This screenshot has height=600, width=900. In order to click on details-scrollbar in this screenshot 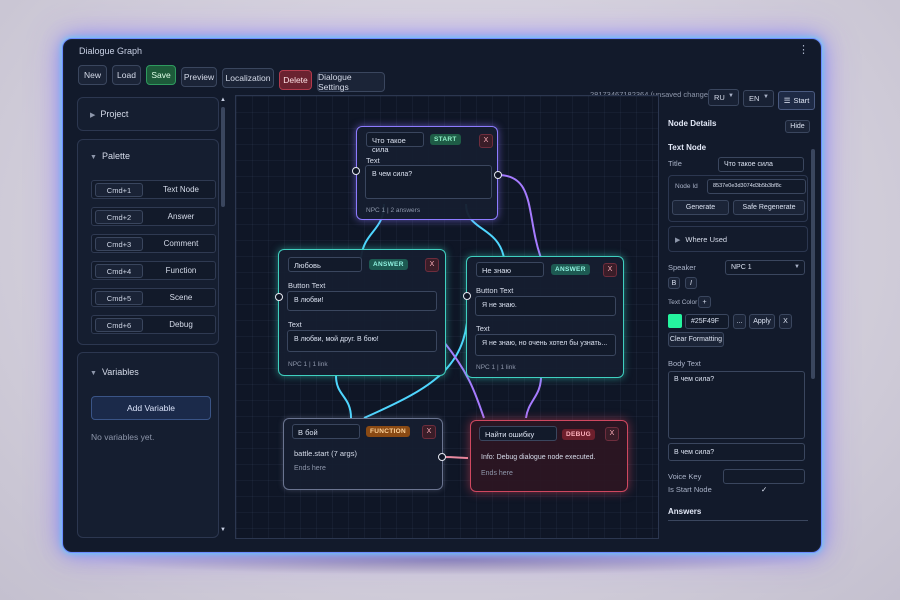, I will do `click(813, 264)`.